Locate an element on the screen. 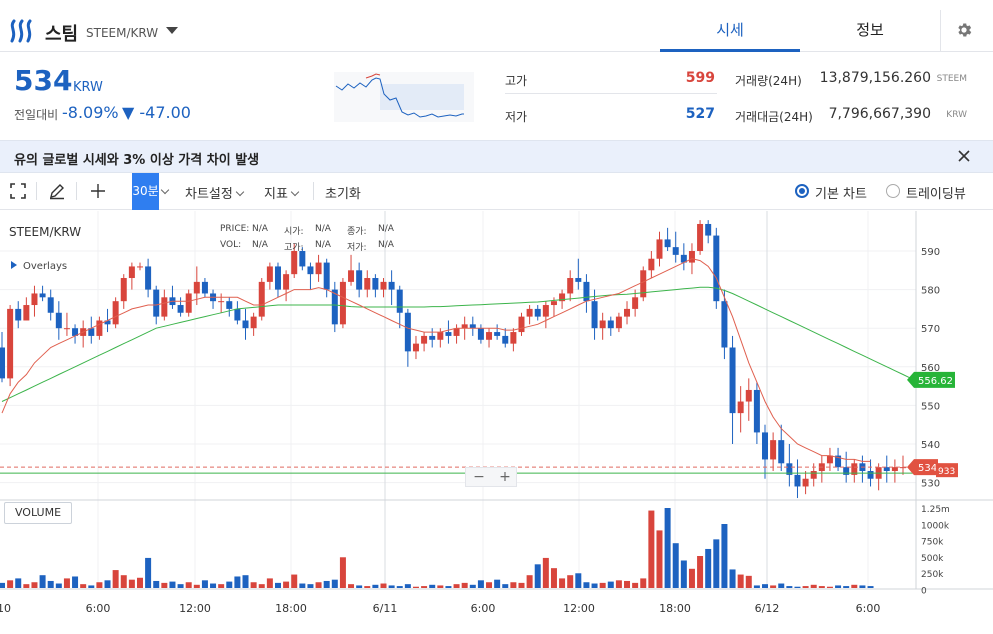 This screenshot has height=634, width=993. coin-dropdown-icon is located at coordinates (172, 30).